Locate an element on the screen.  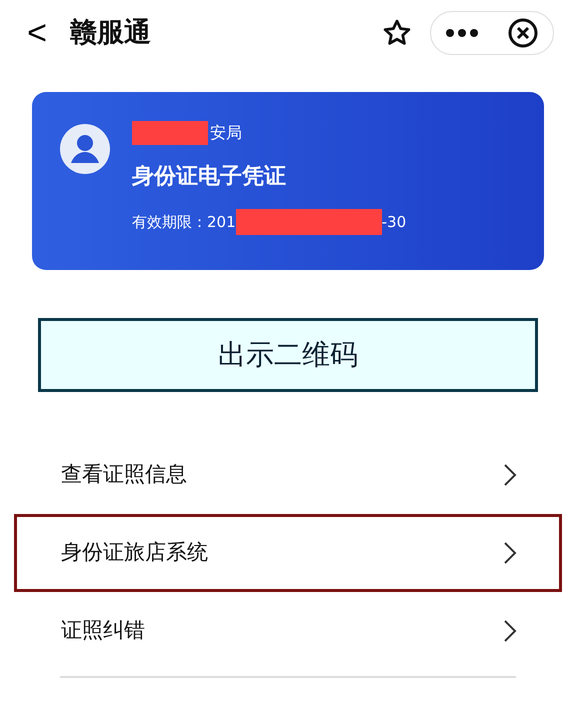
issuer-text: 安局 is located at coordinates (226, 133).